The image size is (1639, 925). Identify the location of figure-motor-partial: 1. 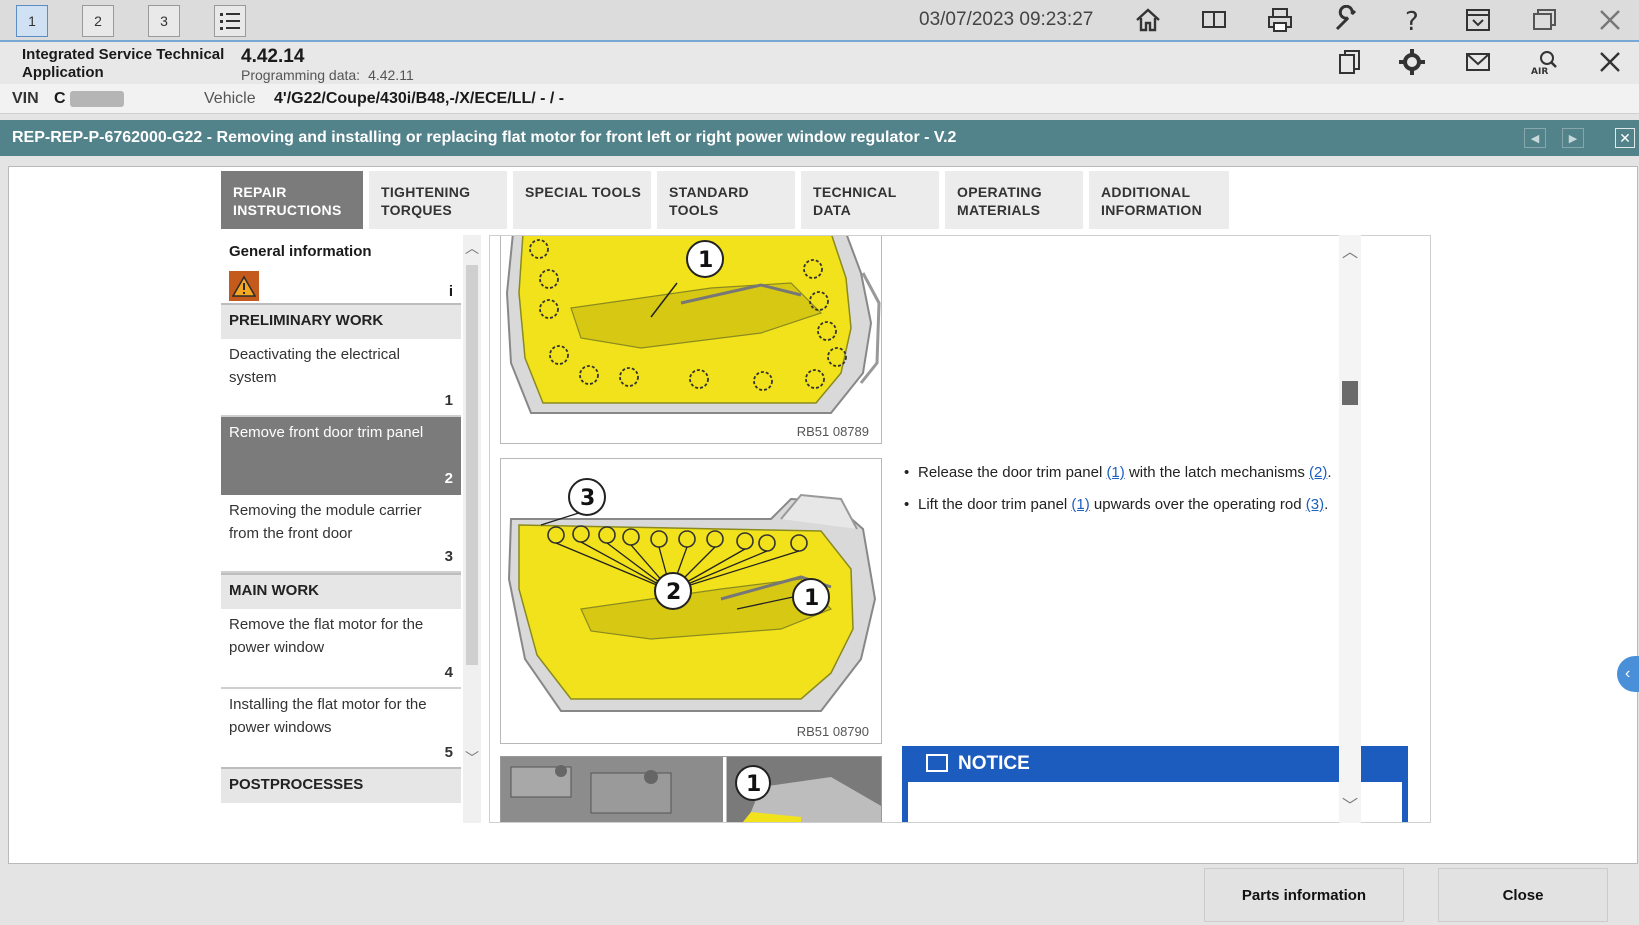
(691, 789).